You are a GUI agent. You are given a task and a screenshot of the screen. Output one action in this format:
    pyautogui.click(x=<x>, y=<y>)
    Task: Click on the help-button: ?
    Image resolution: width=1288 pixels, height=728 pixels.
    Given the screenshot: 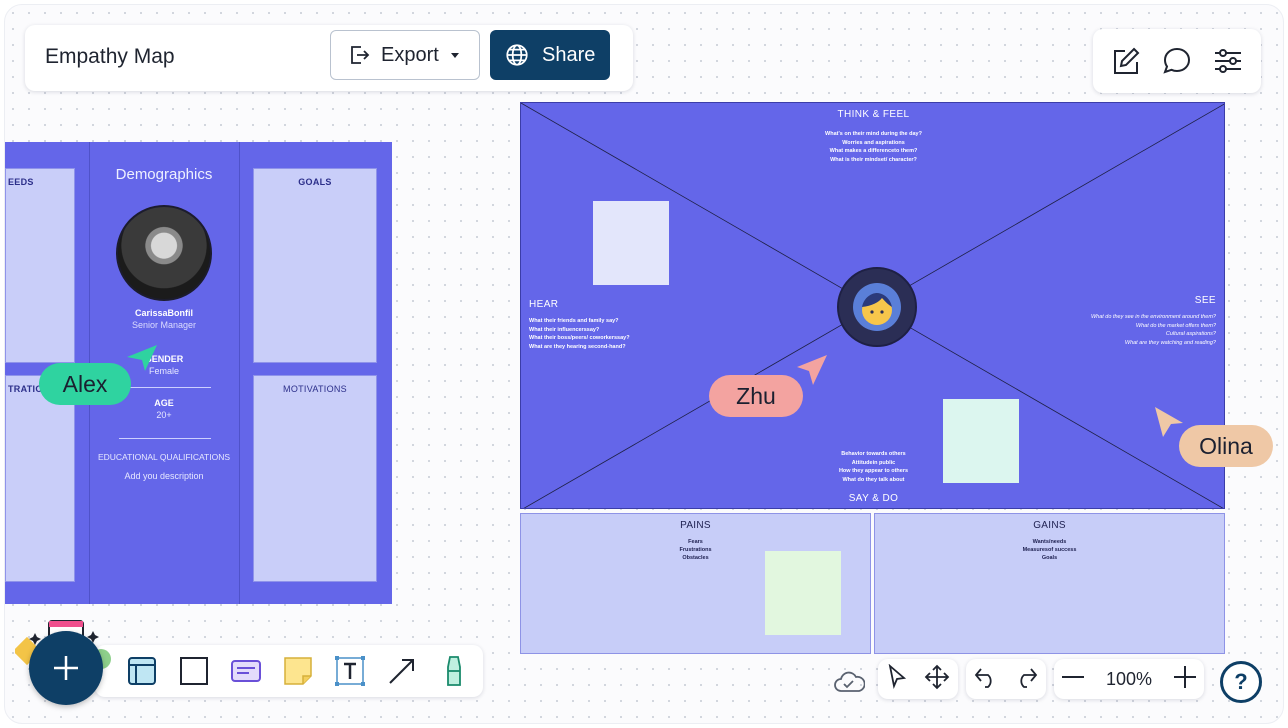 What is the action you would take?
    pyautogui.click(x=1241, y=682)
    